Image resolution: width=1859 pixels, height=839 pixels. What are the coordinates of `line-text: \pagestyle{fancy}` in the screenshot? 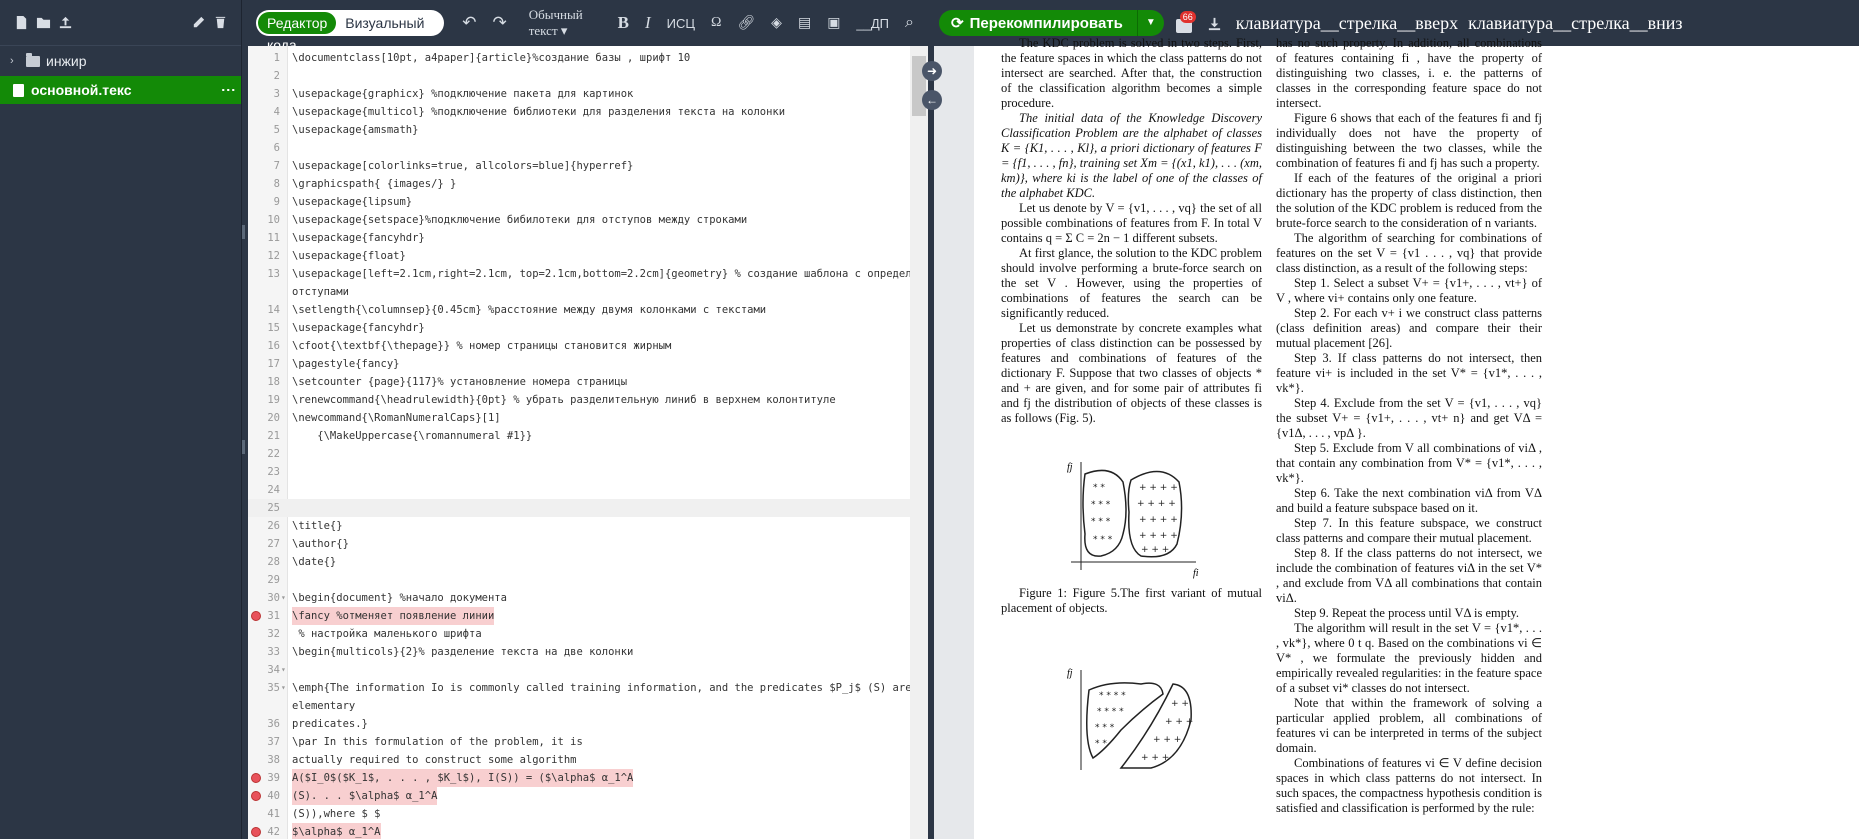 It's located at (346, 364).